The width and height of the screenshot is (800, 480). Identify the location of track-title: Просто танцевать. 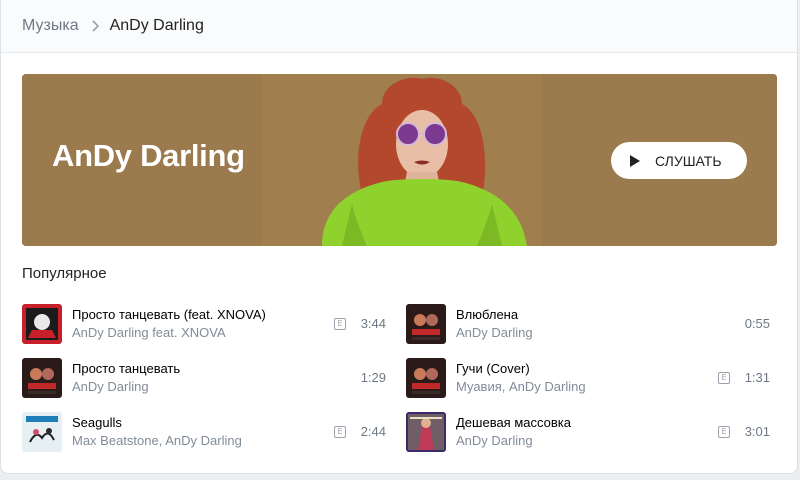
(126, 368).